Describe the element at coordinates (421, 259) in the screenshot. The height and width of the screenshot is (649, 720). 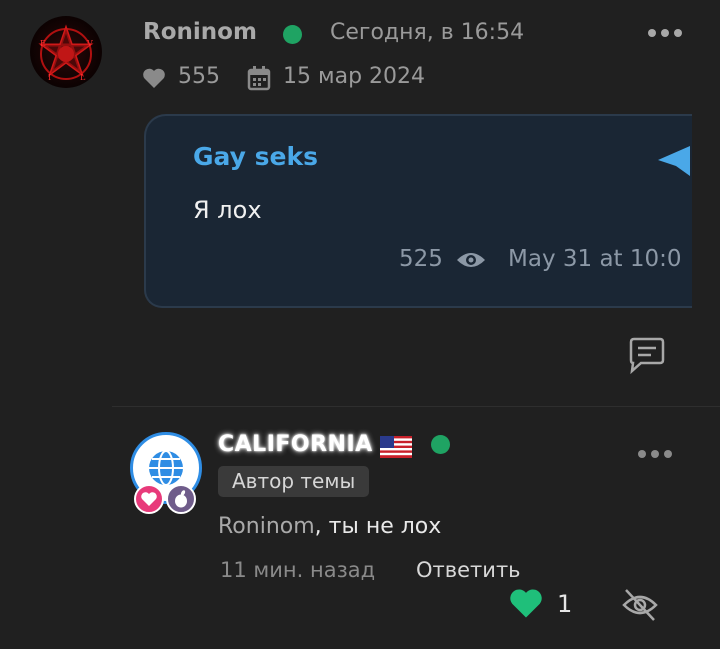
I see `embedded-message-views: 525` at that location.